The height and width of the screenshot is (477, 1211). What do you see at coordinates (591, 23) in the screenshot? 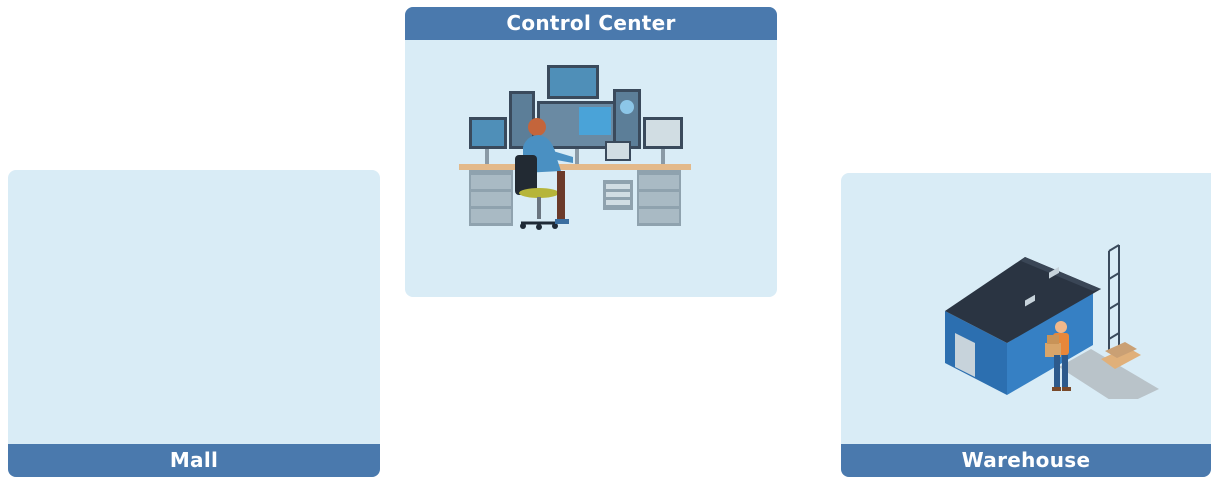
I see `control-center-title: Control Center` at bounding box center [591, 23].